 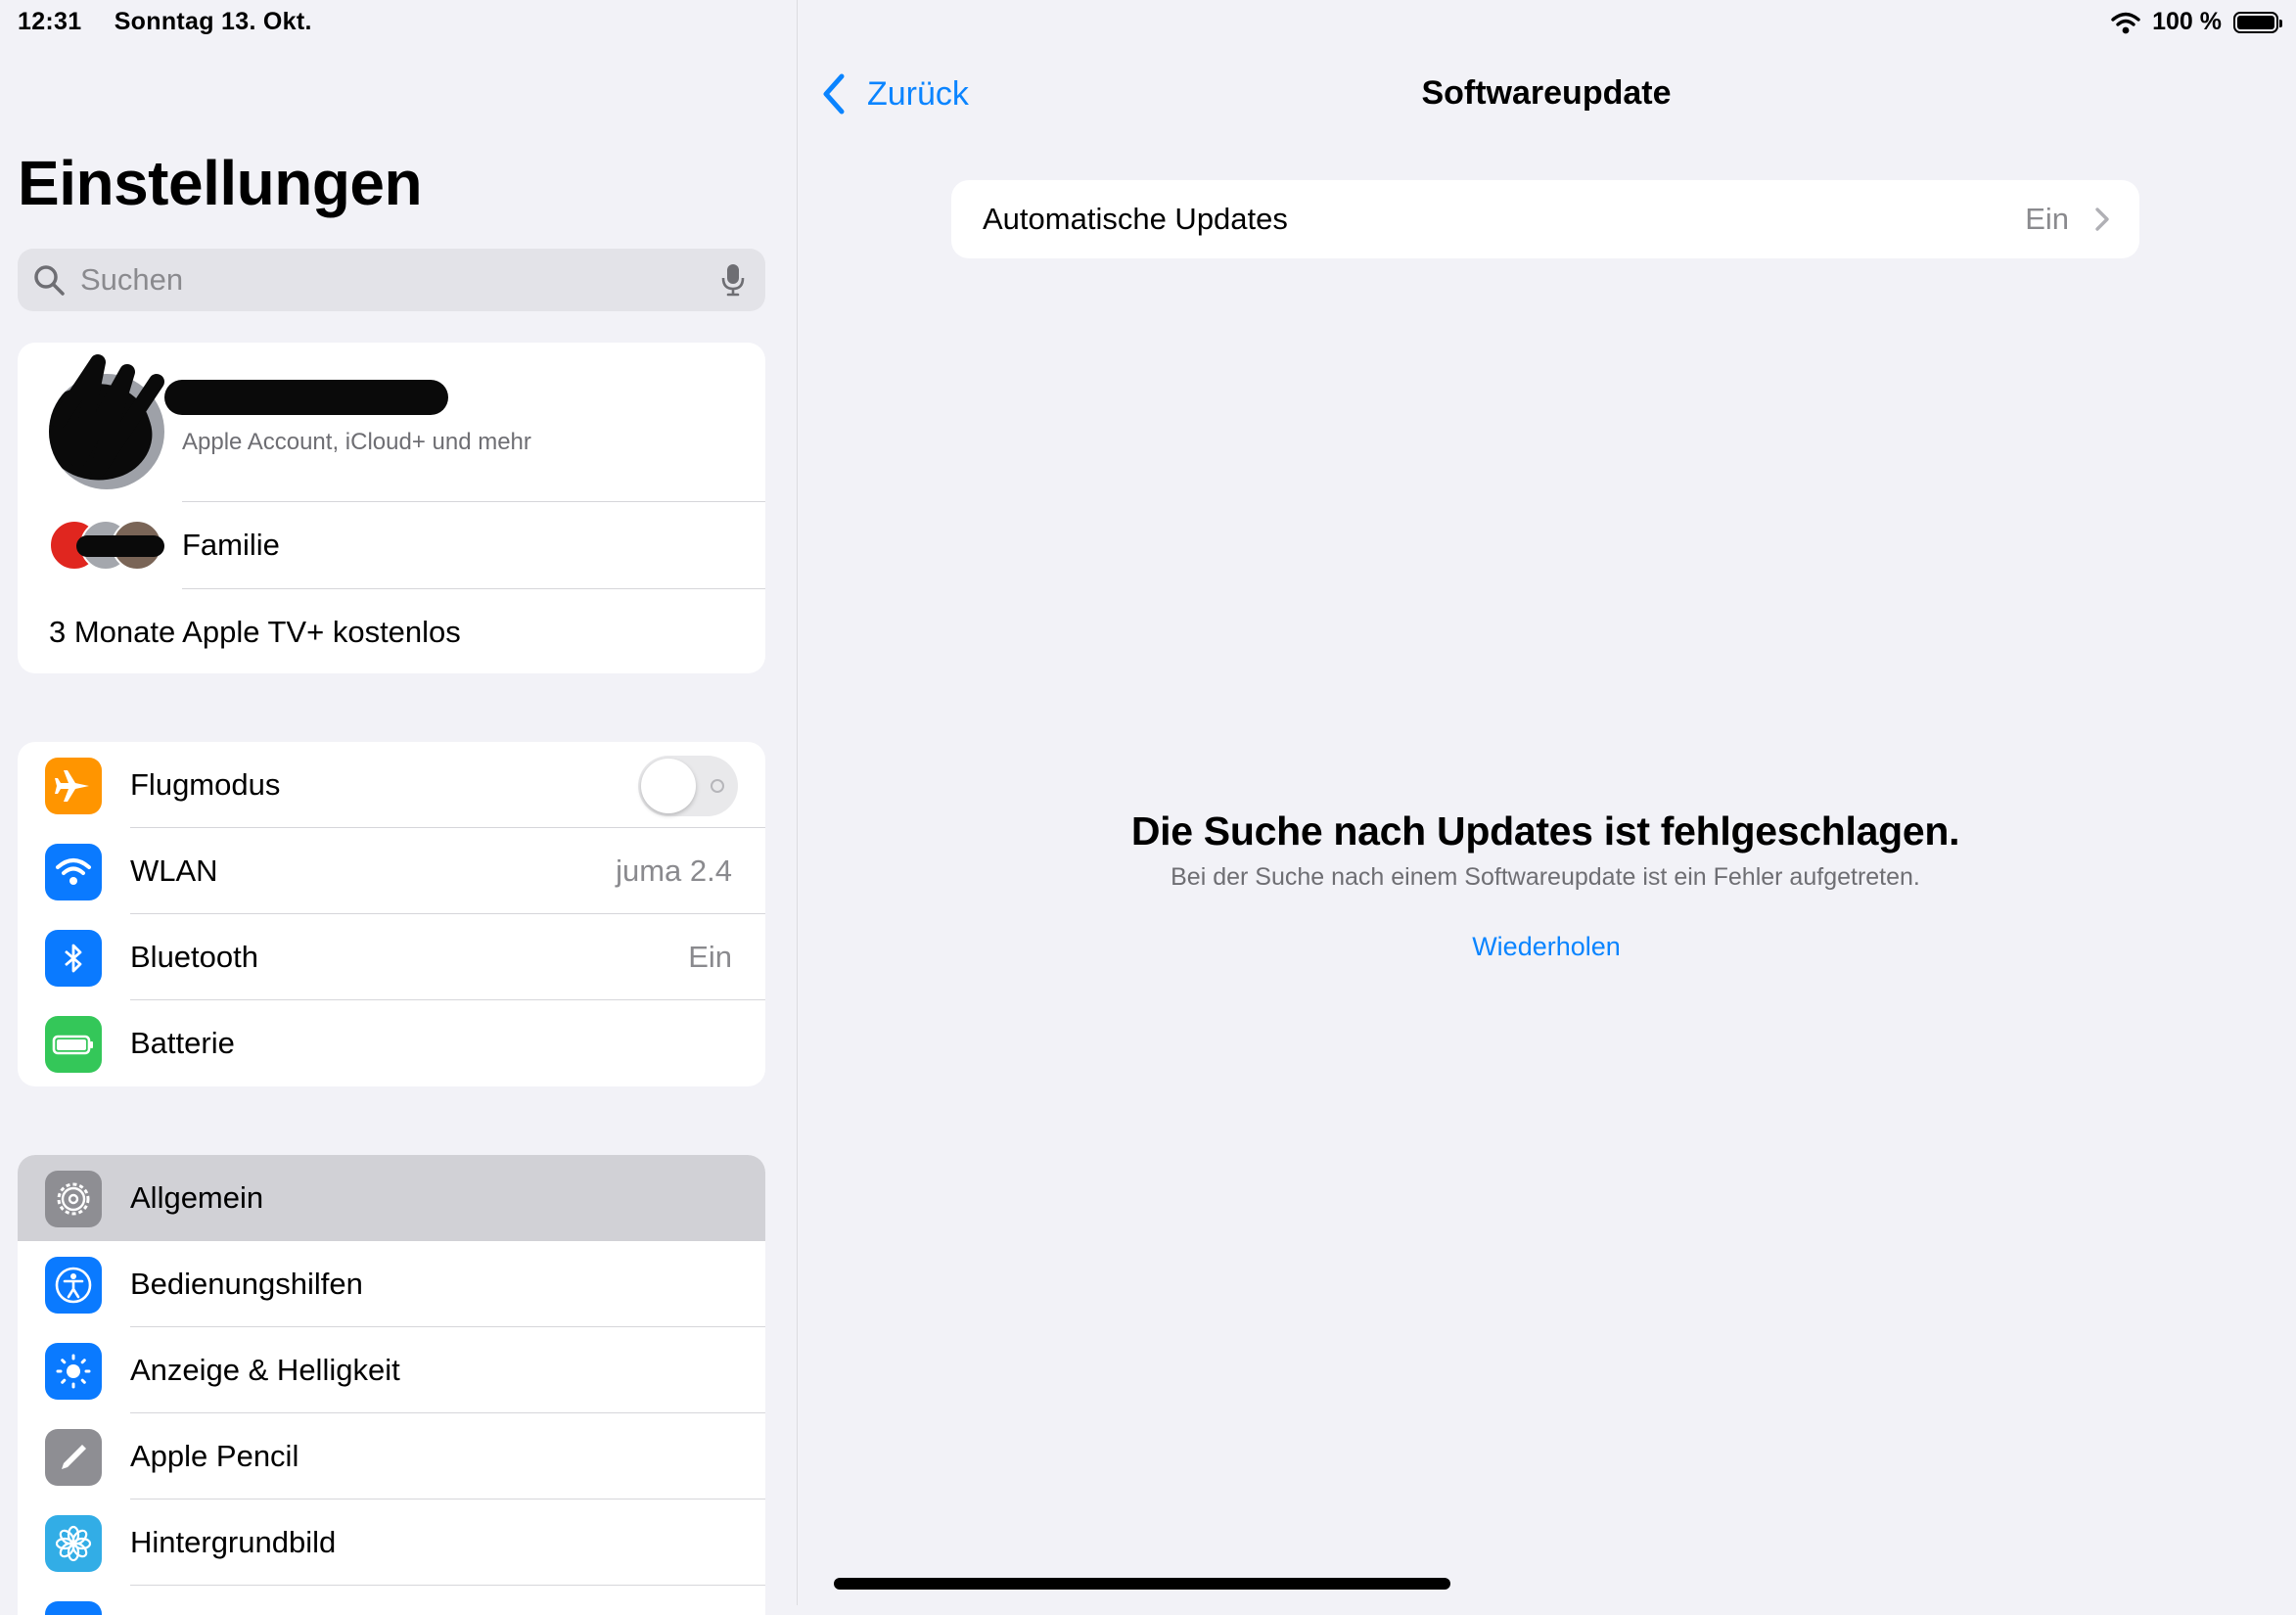 I want to click on wifi-status-icon, so click(x=2125, y=22).